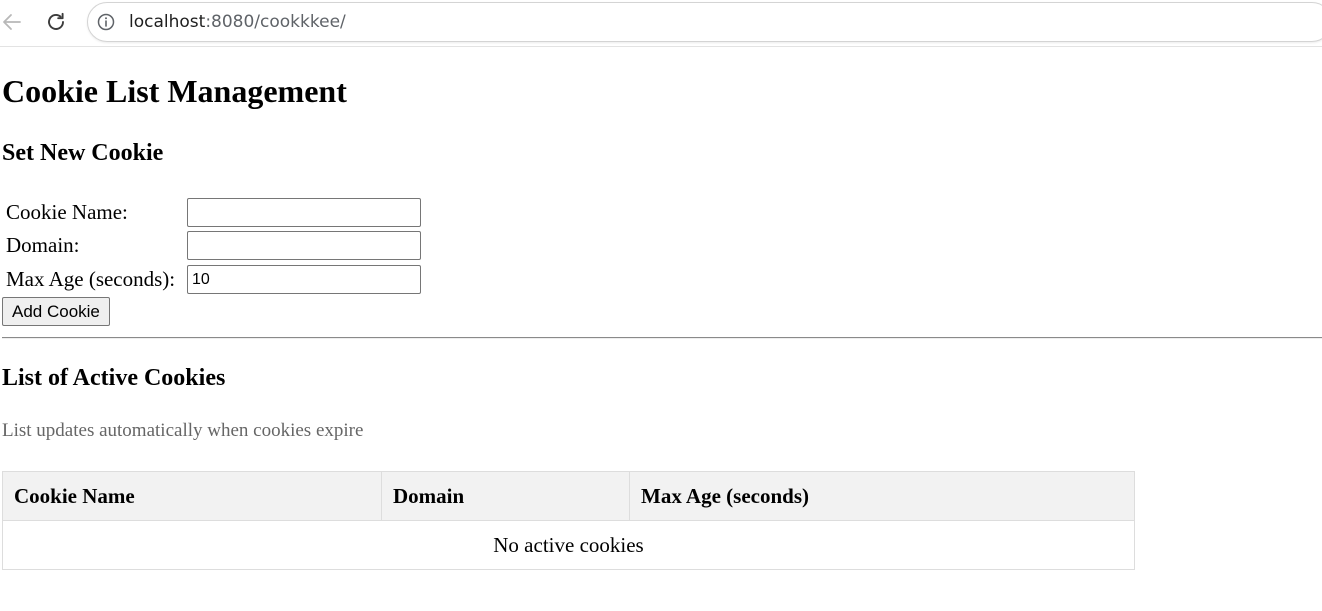 The image size is (1322, 611). I want to click on column-header-cookie-name: Cookie Name, so click(192, 496).